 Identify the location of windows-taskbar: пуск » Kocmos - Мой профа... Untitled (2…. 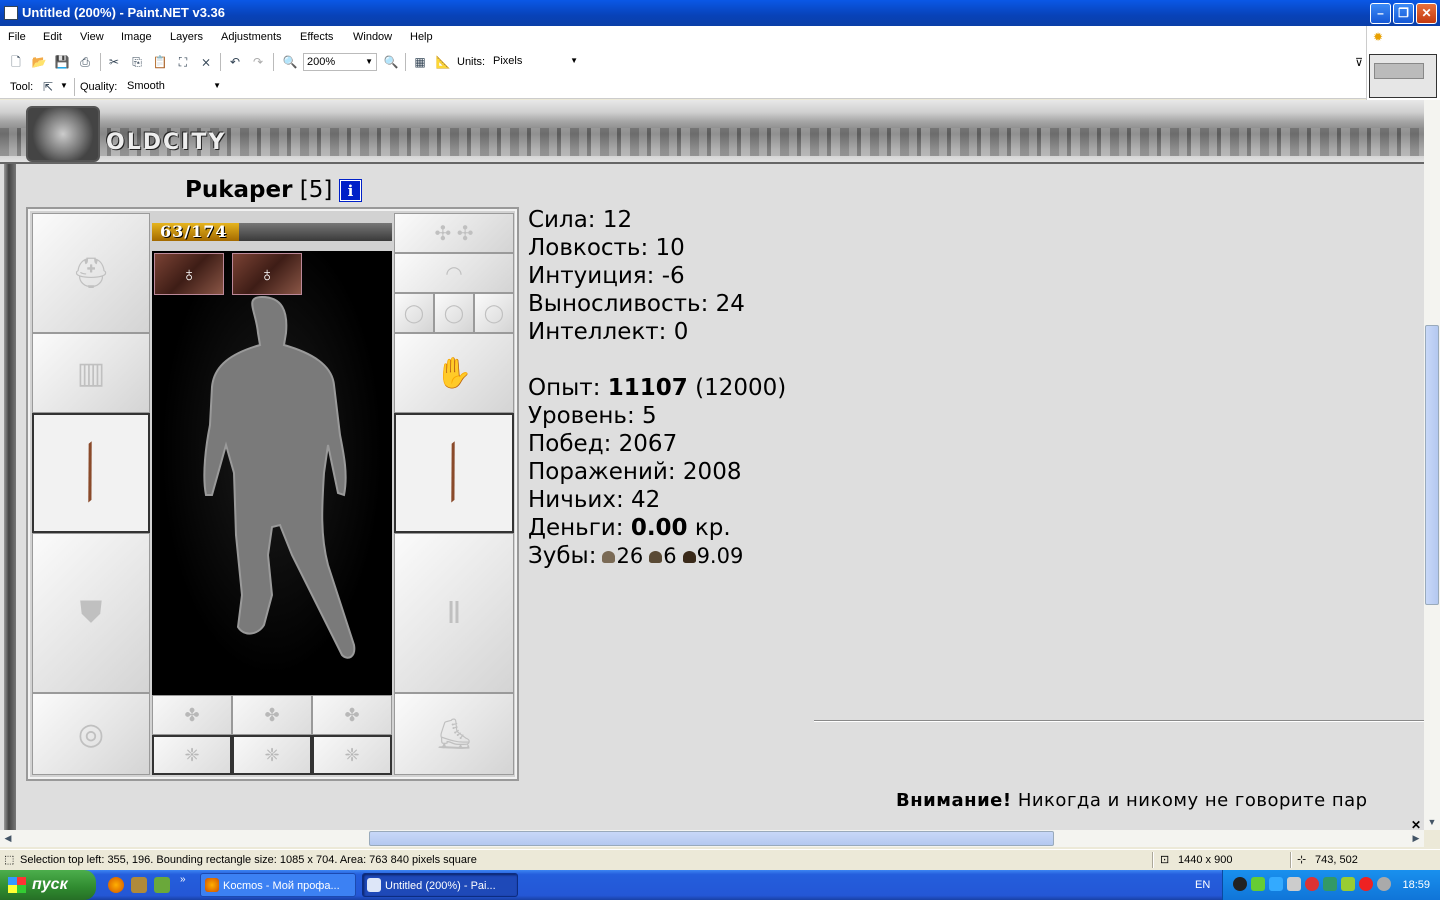
(720, 885).